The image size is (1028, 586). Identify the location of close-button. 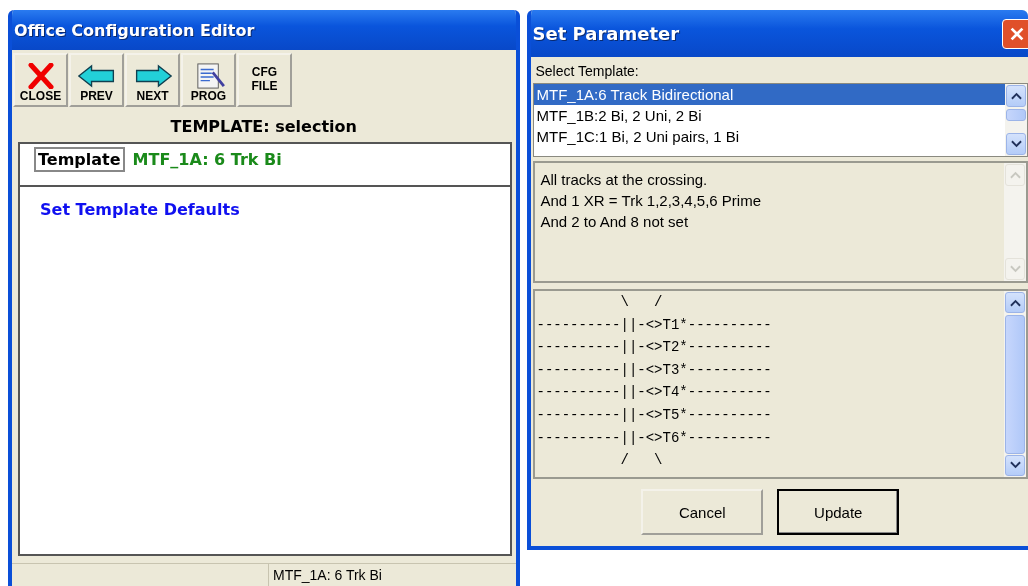
(1015, 33).